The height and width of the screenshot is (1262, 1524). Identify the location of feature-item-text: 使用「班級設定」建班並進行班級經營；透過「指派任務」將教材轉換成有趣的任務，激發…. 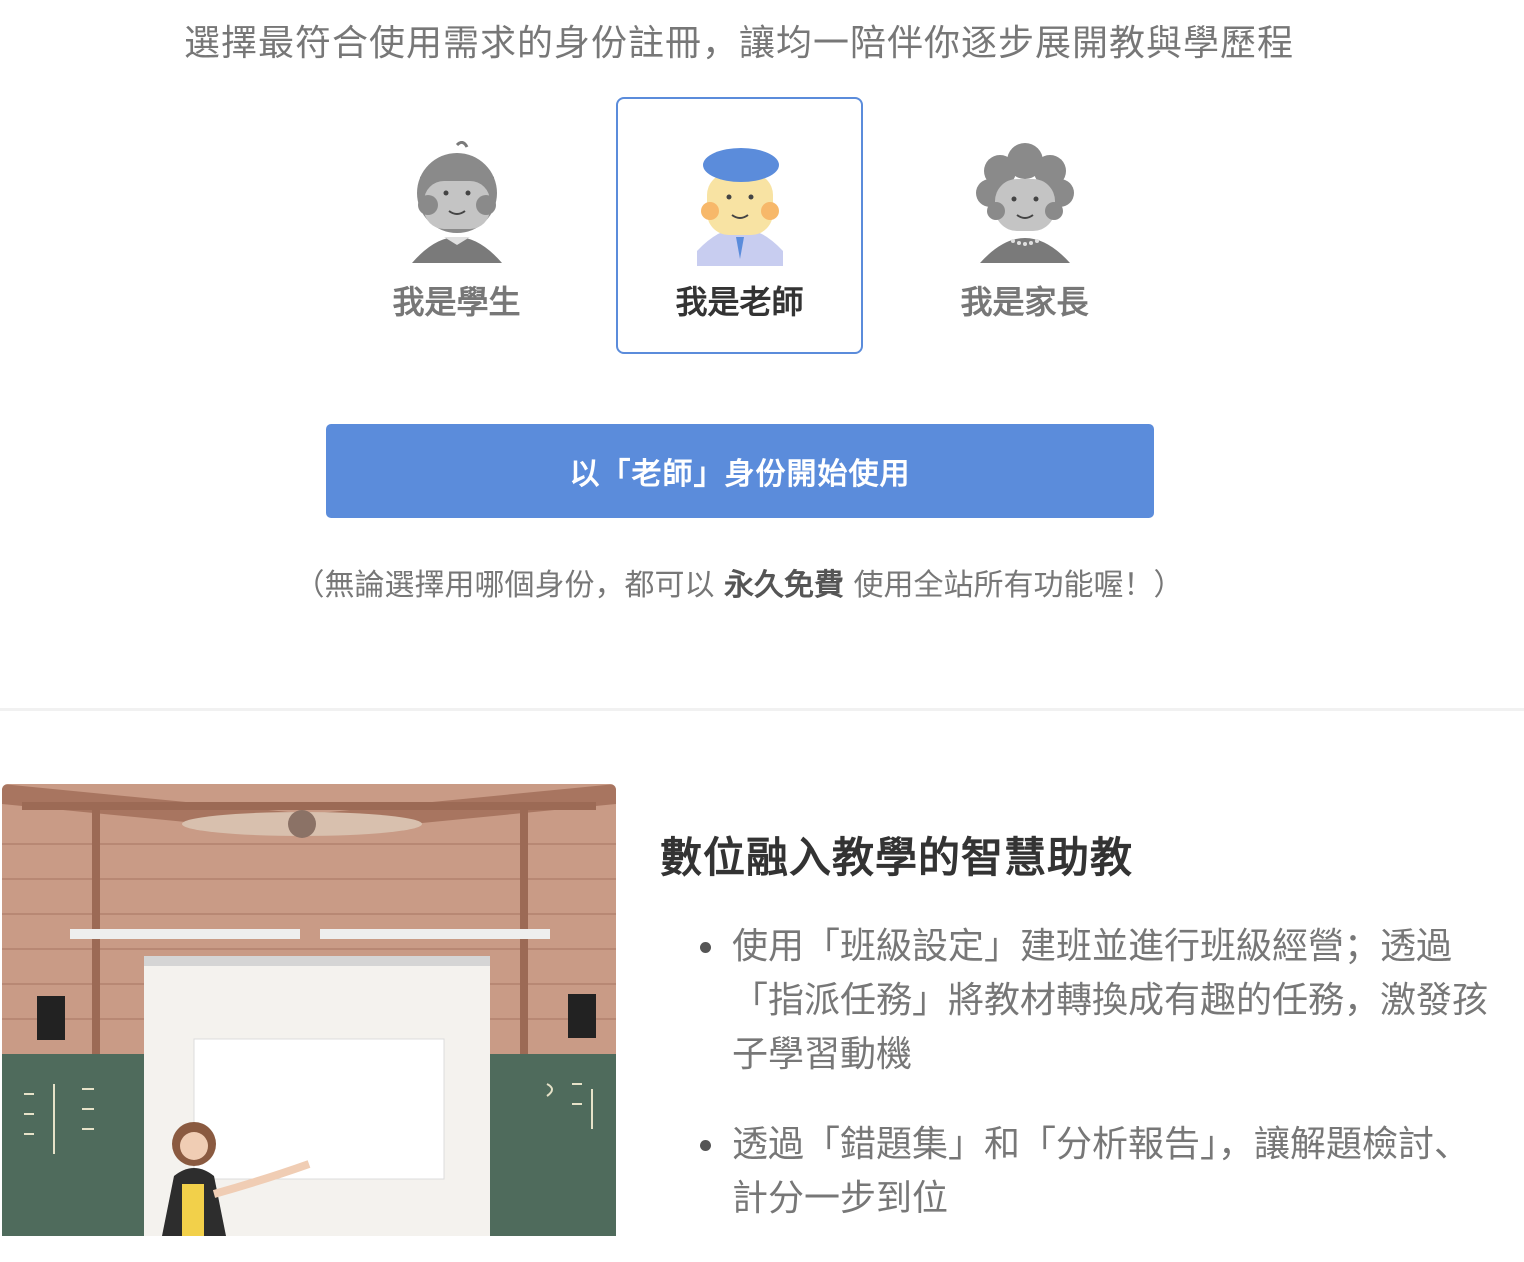
(1110, 1000).